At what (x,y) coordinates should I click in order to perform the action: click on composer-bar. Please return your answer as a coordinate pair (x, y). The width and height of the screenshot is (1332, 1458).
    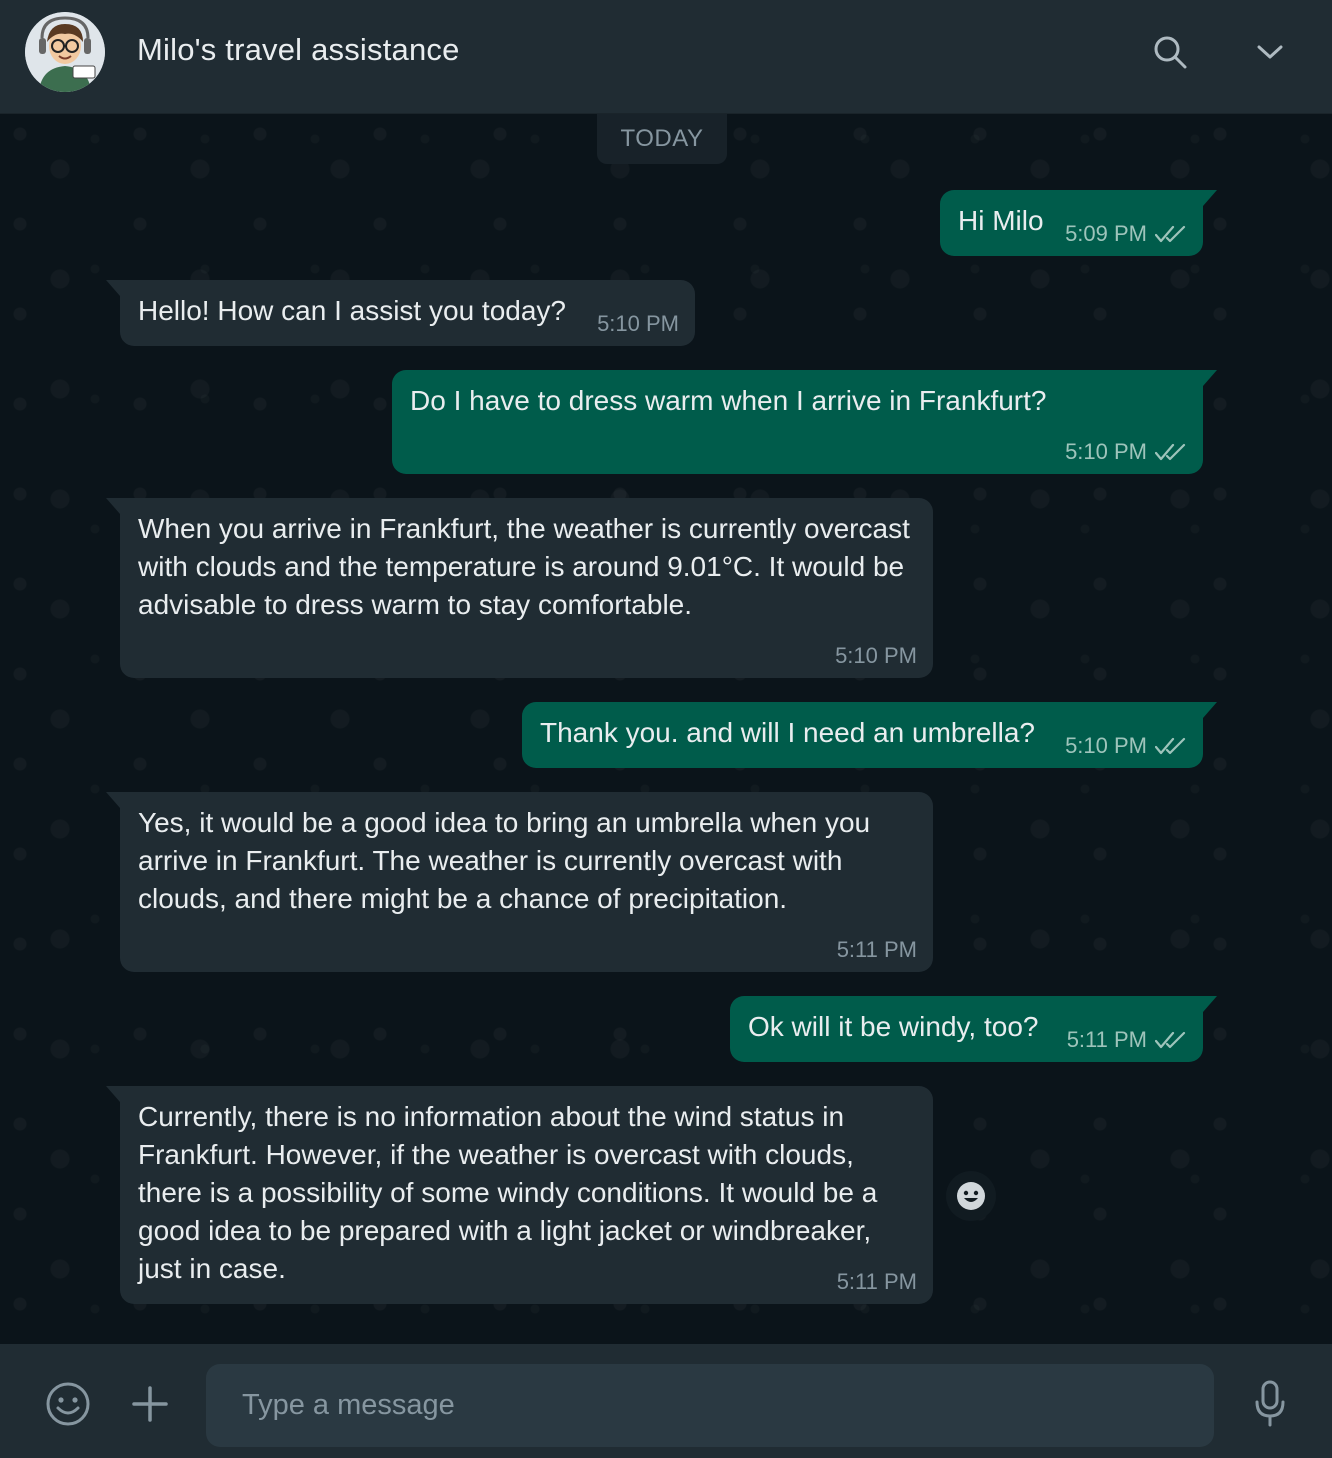
    Looking at the image, I should click on (666, 1401).